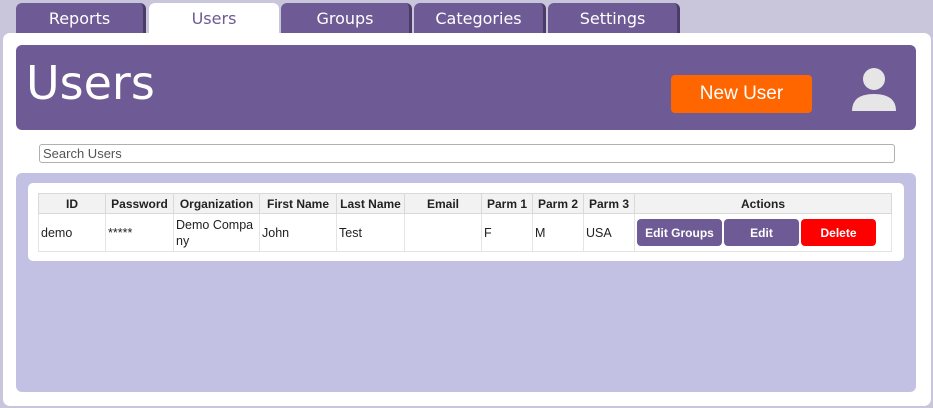 This screenshot has height=408, width=933. What do you see at coordinates (298, 203) in the screenshot?
I see `col-header-first-name: First Name` at bounding box center [298, 203].